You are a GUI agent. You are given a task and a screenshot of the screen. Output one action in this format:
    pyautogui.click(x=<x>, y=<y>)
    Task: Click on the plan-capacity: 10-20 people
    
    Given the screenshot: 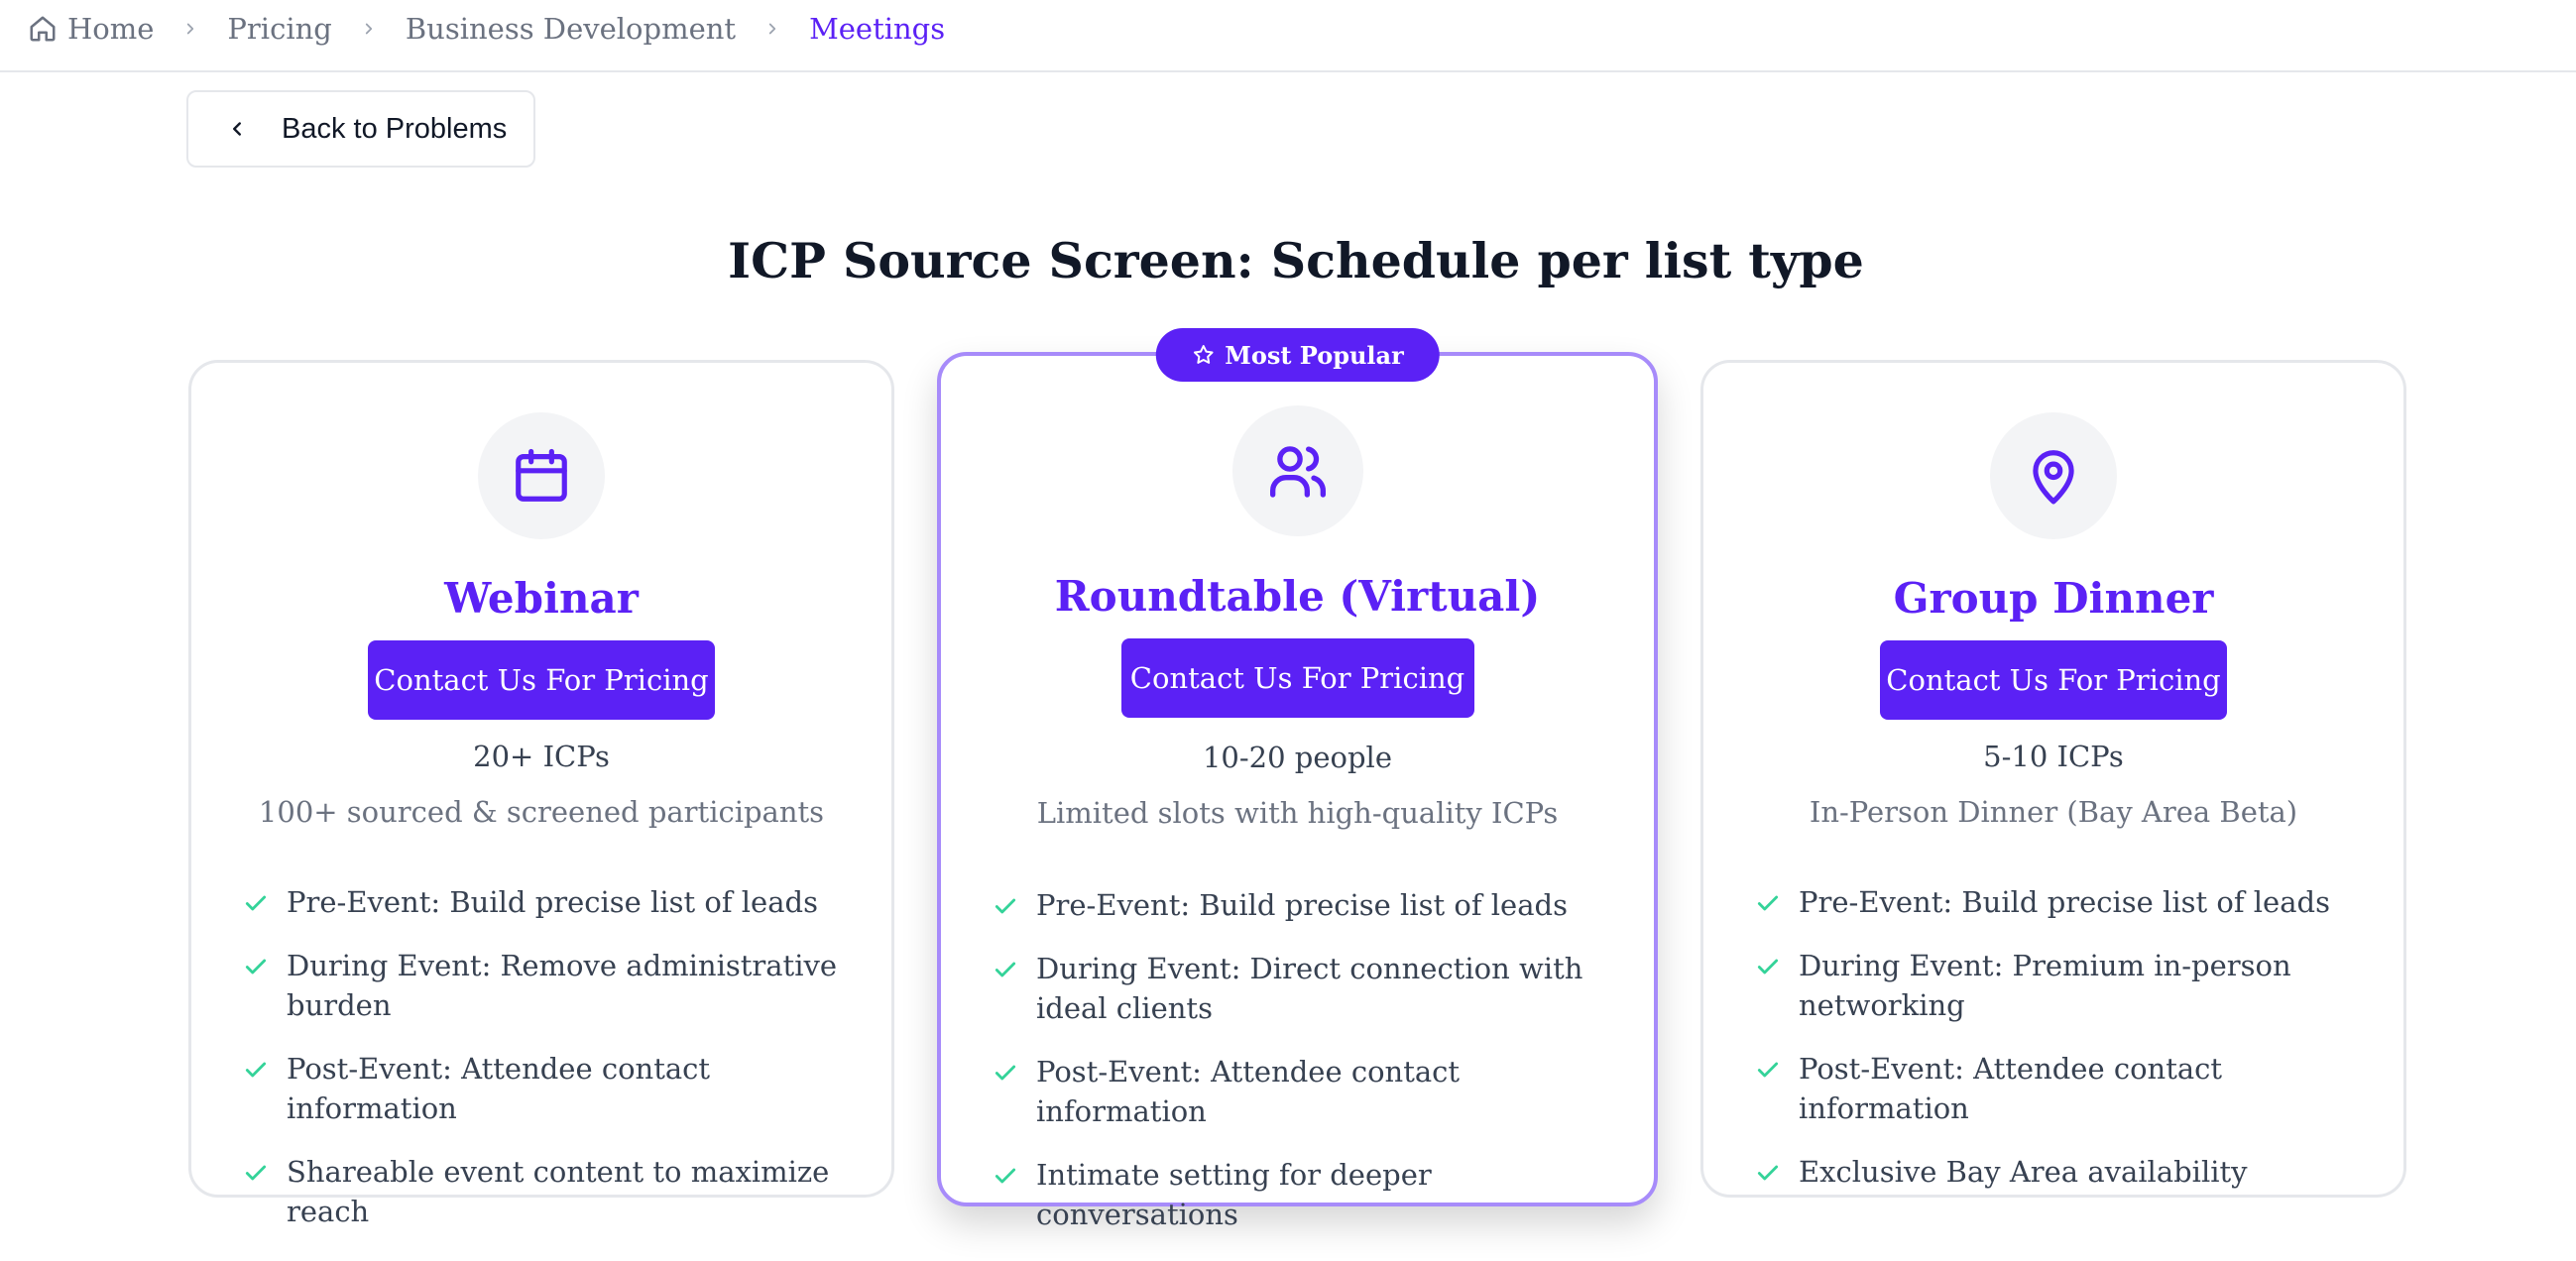 What is the action you would take?
    pyautogui.click(x=1297, y=757)
    